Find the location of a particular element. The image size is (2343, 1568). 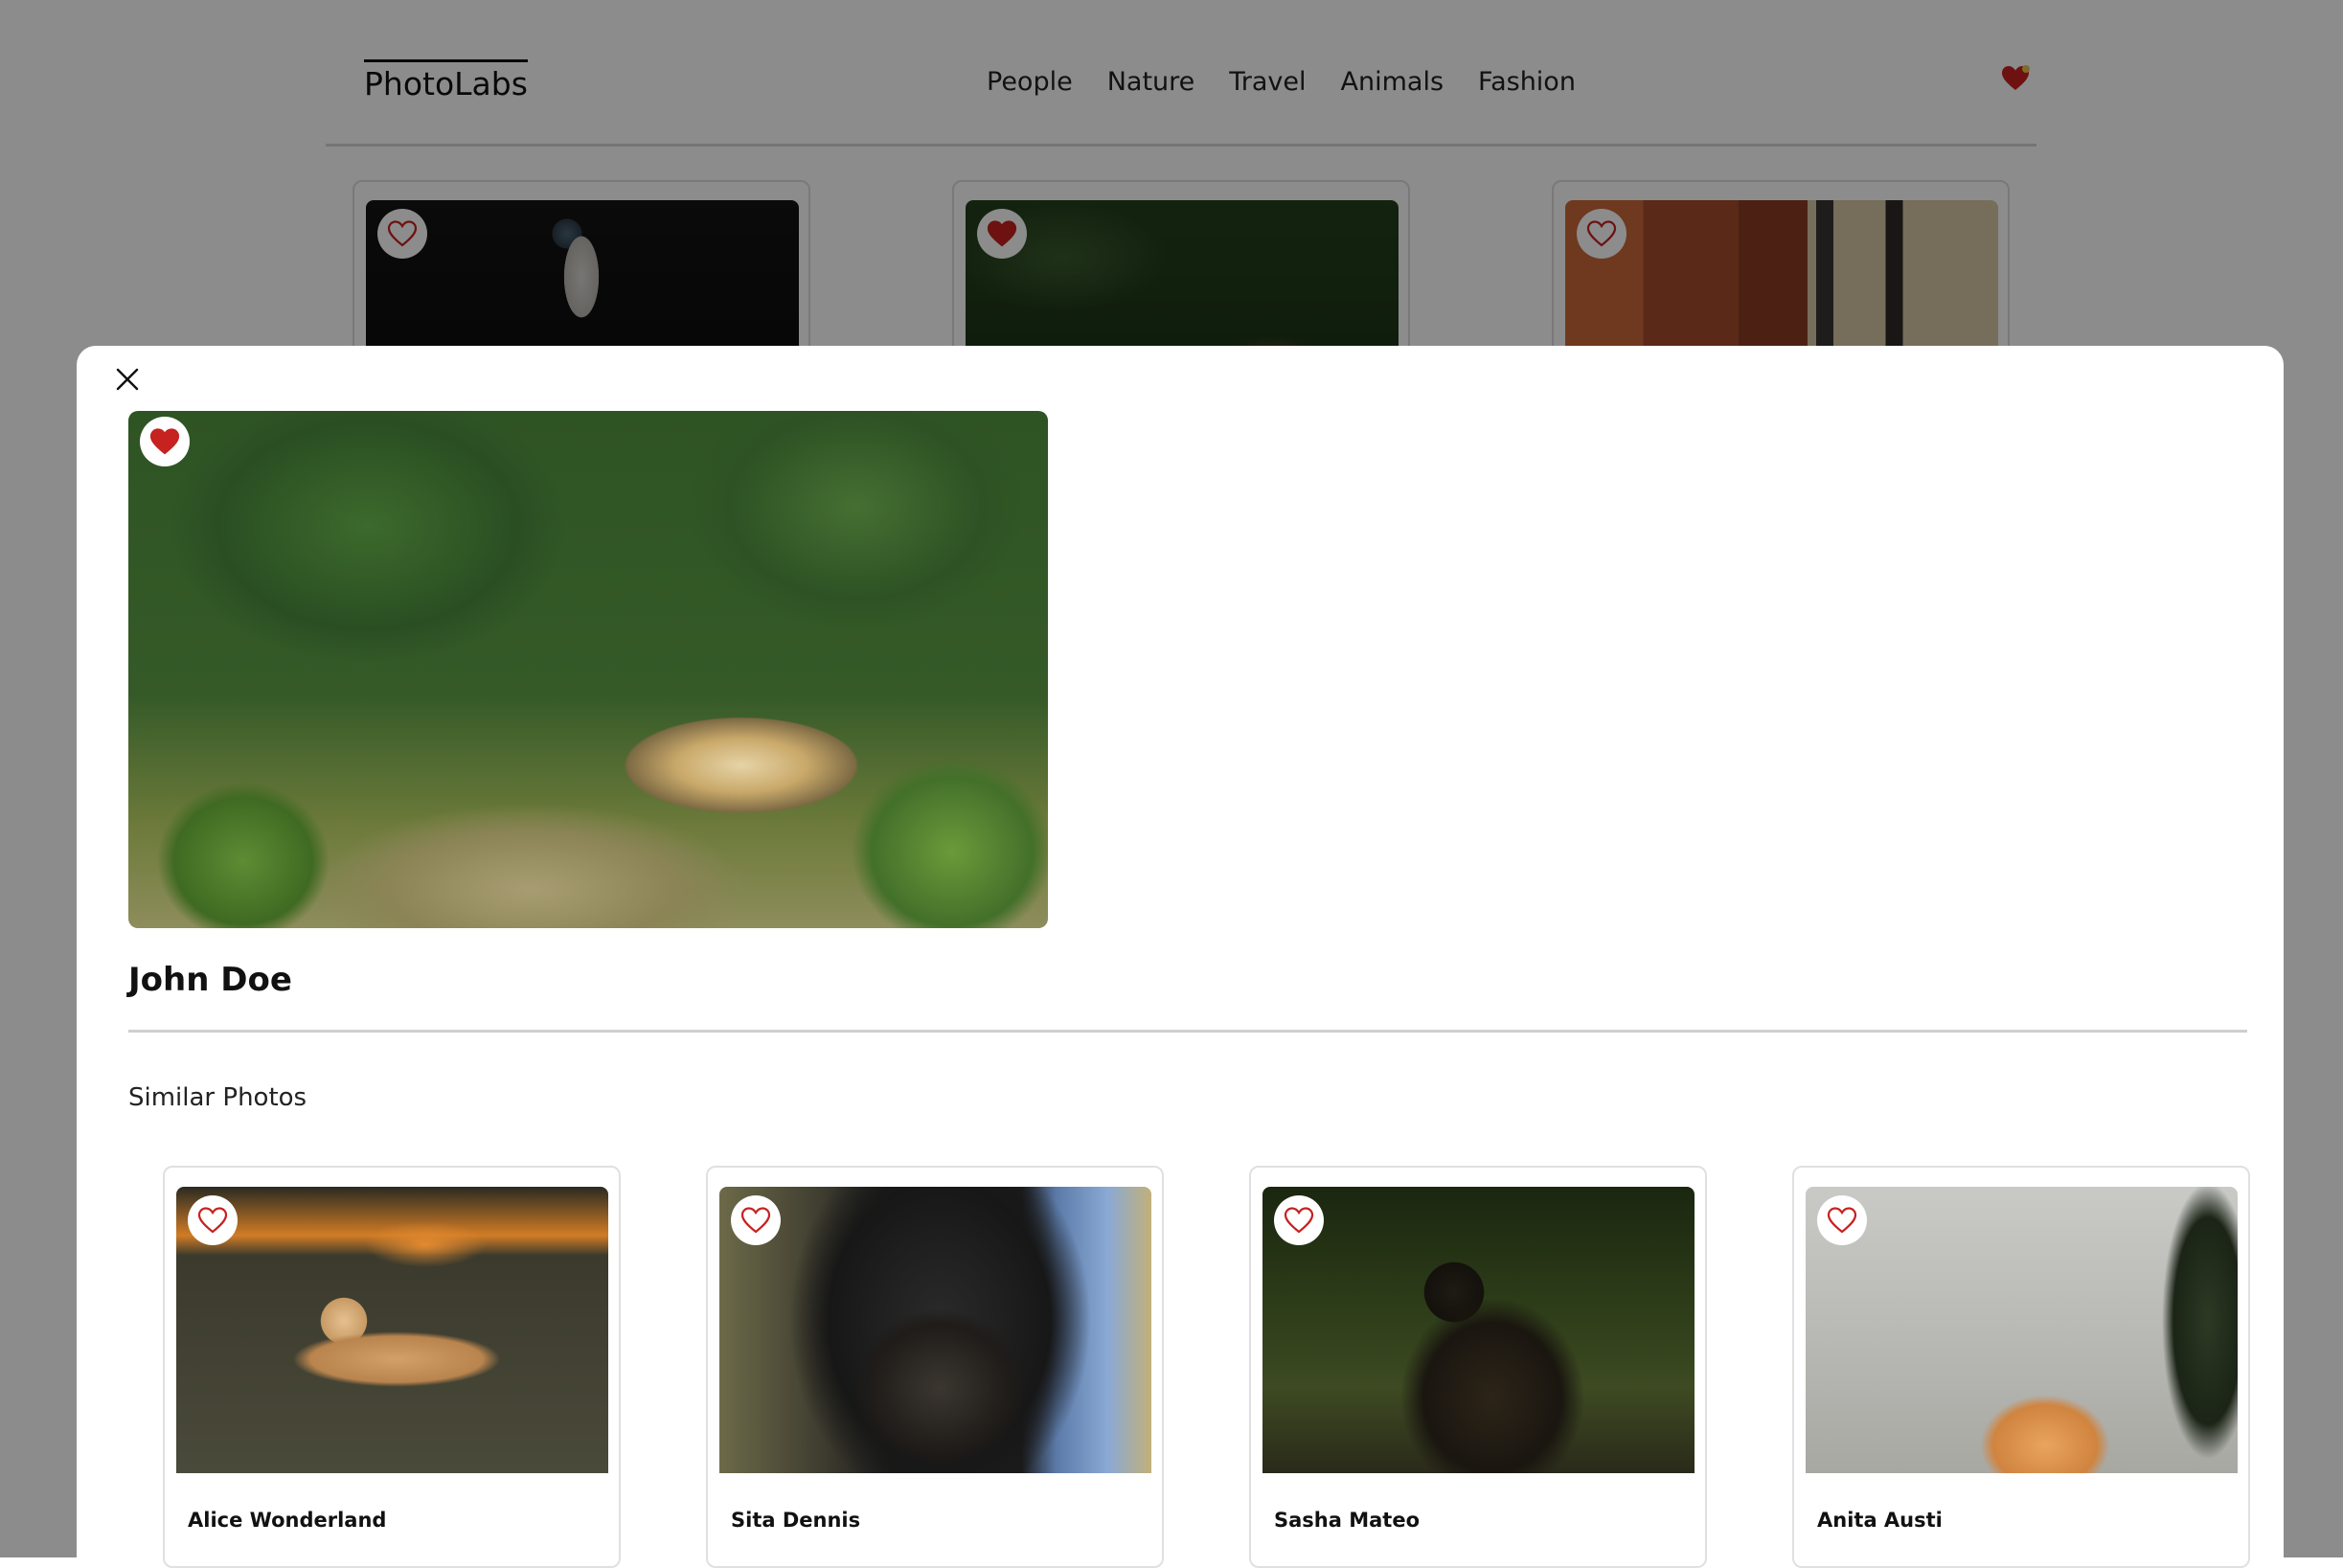

similar-photo-card: Anita Austi is located at coordinates (2021, 1367).